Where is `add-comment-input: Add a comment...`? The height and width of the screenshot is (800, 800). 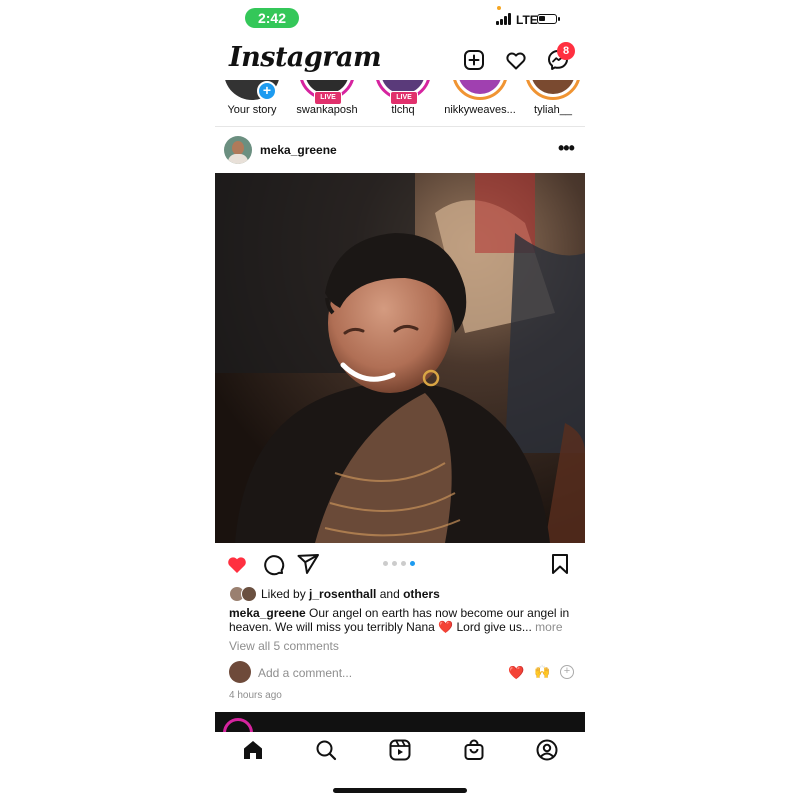 add-comment-input: Add a comment... is located at coordinates (305, 673).